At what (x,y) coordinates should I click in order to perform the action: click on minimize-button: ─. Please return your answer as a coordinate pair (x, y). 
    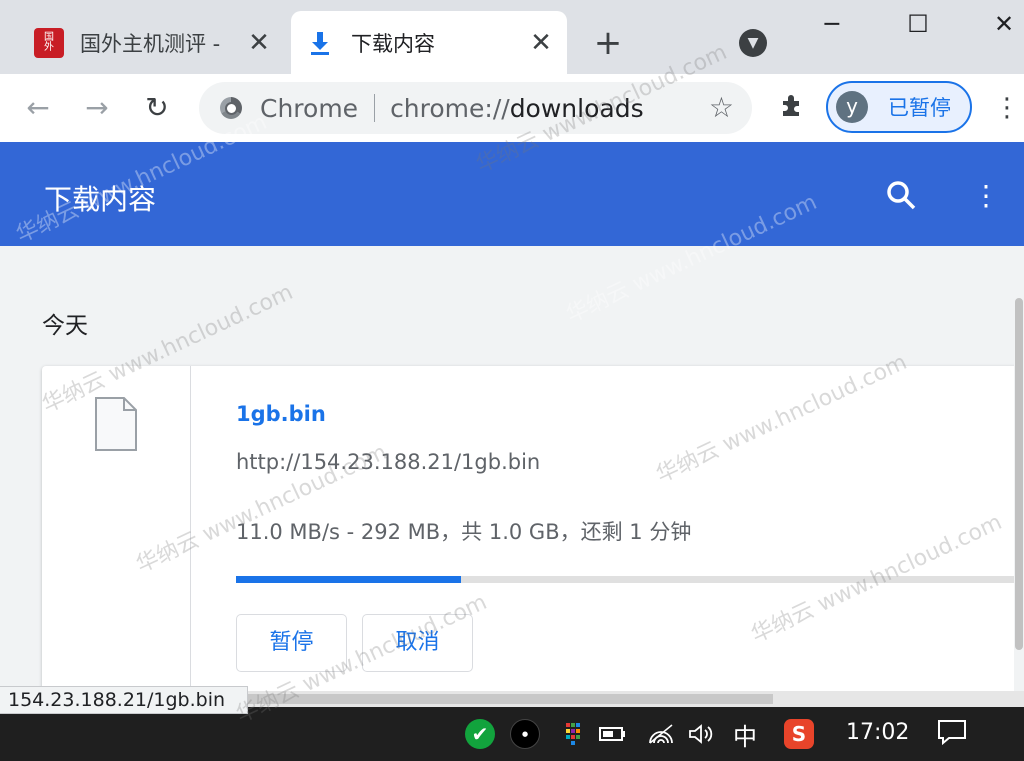
    Looking at the image, I should click on (832, 24).